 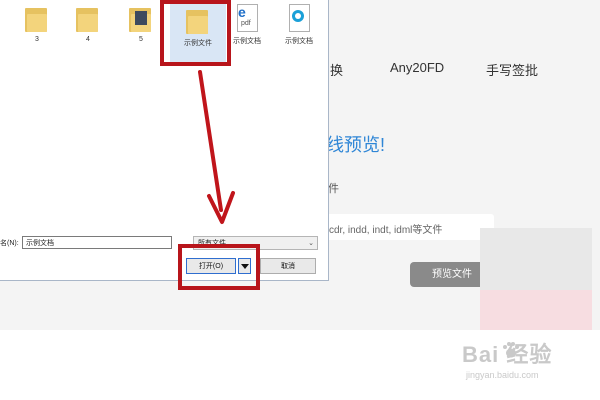 I want to click on baidu-jingyan-watermark: Bai 经验 jingyan.baidu.com, so click(x=522, y=362).